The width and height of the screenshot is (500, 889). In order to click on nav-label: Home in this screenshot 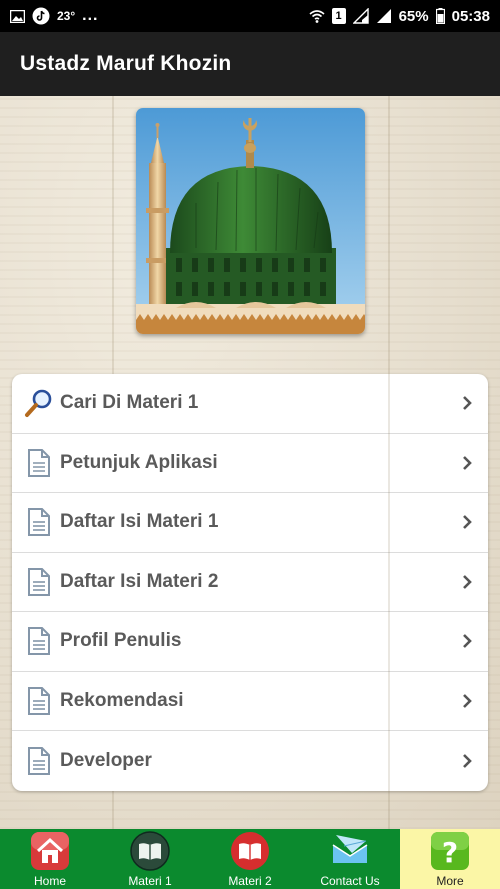, I will do `click(49, 881)`.